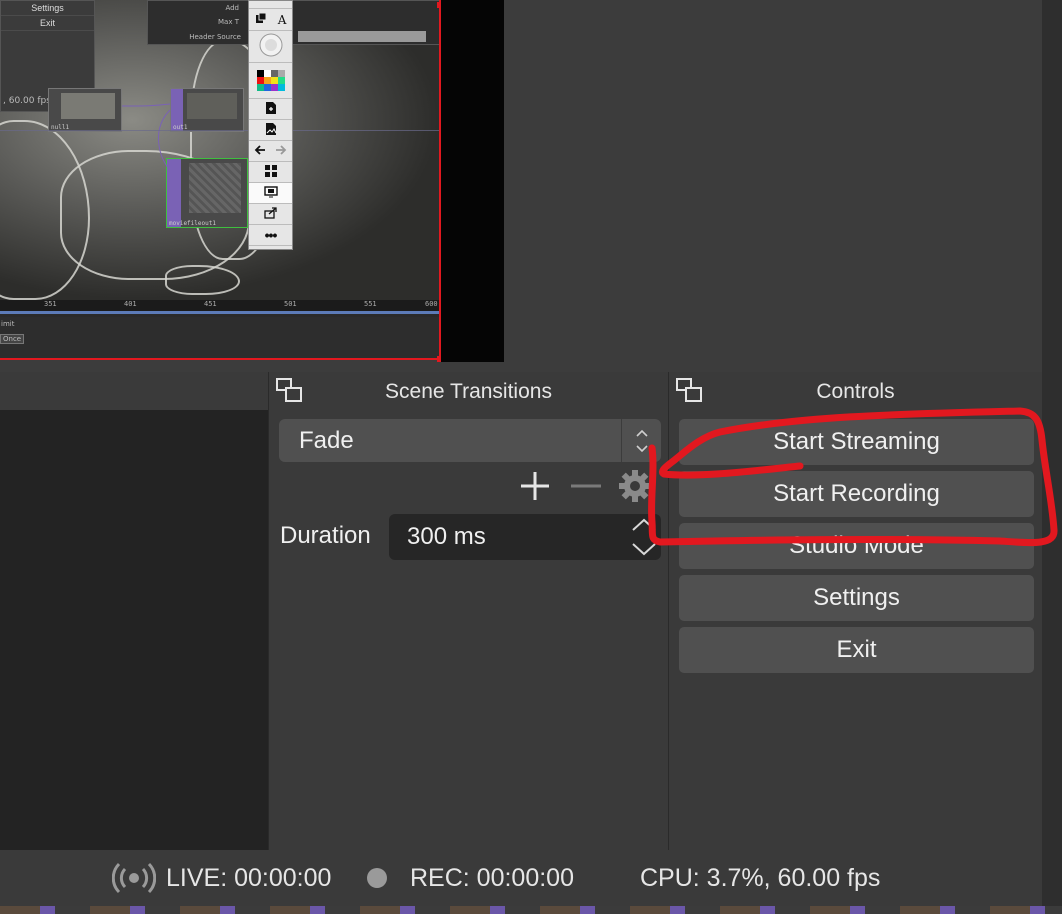 The width and height of the screenshot is (1062, 914). I want to click on color-swatches-icon, so click(270, 80).